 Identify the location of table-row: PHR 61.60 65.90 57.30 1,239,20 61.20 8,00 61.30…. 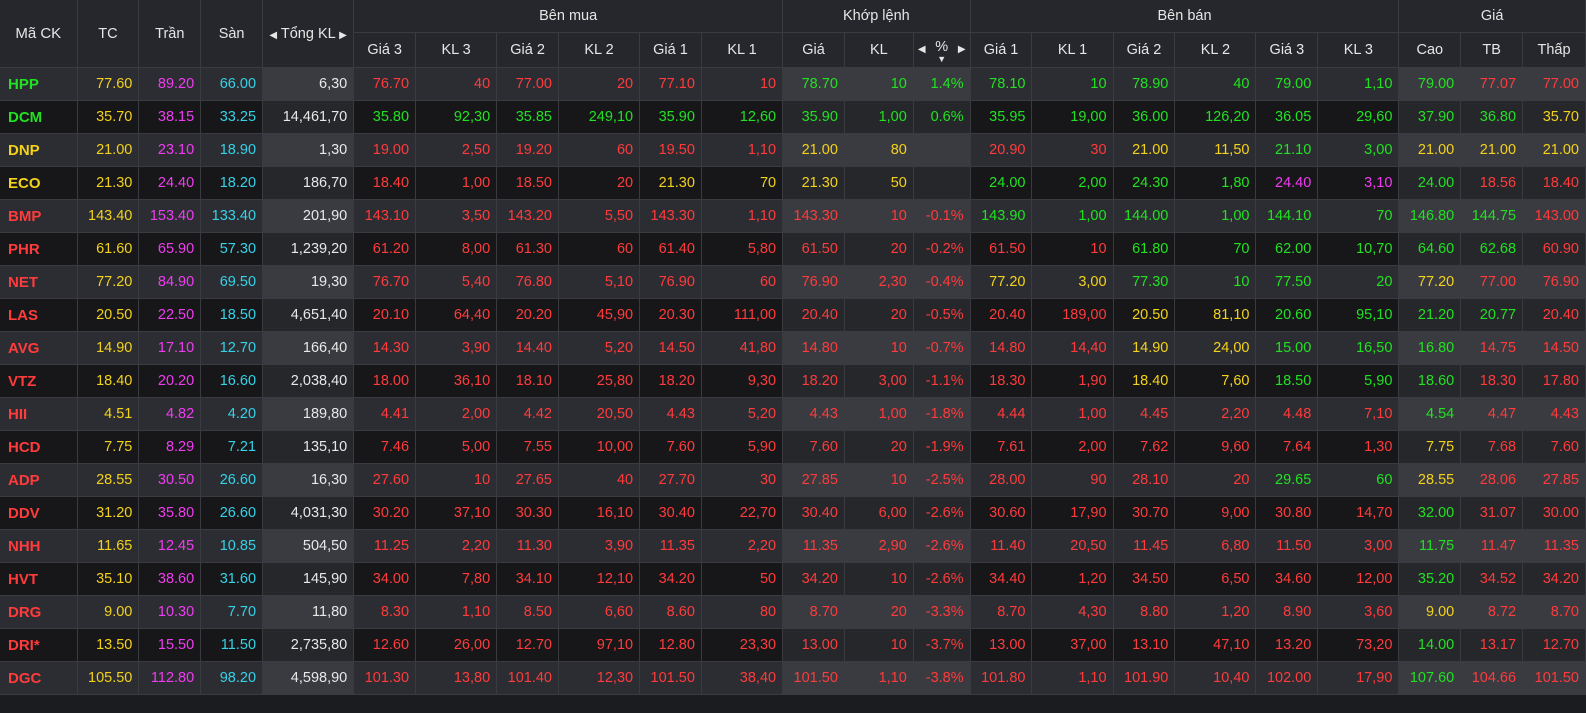
(793, 249).